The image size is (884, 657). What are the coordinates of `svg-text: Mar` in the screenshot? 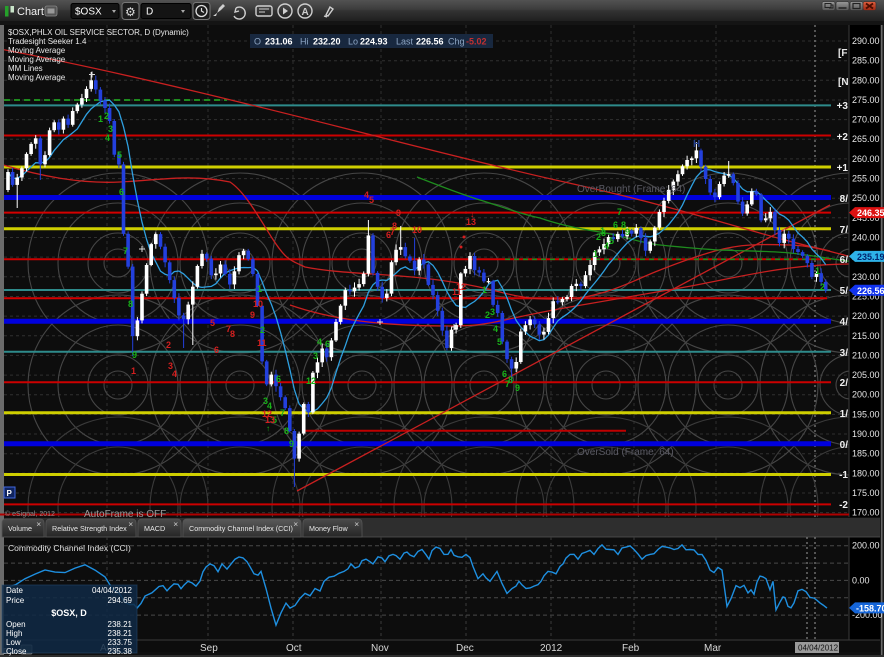 It's located at (713, 648).